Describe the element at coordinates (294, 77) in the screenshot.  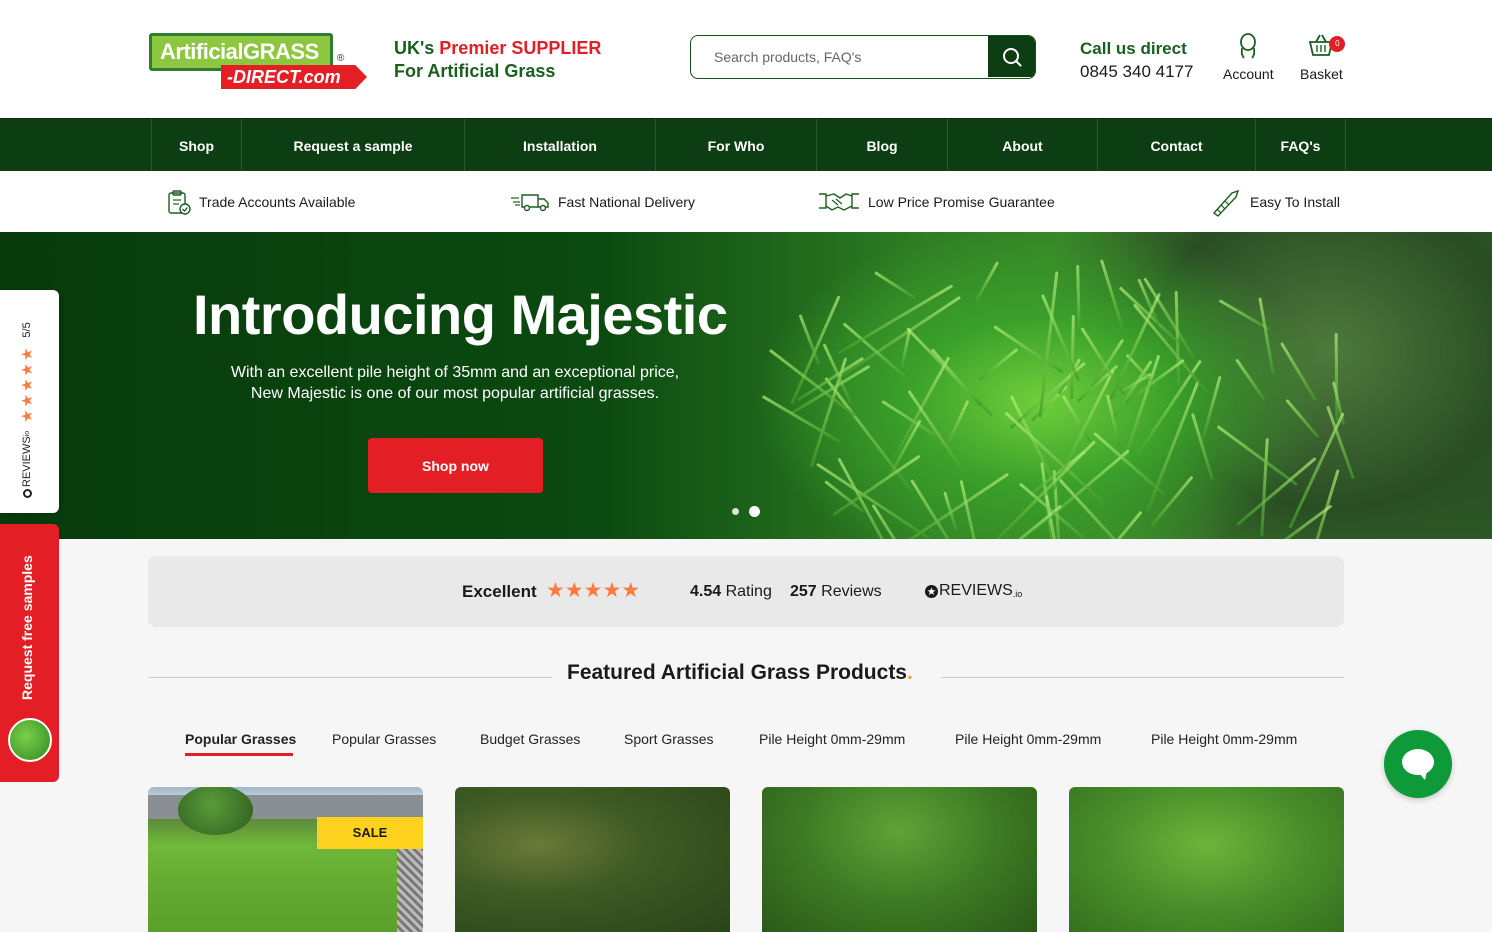
I see `logo-bottom-text: -DIRECT.com` at that location.